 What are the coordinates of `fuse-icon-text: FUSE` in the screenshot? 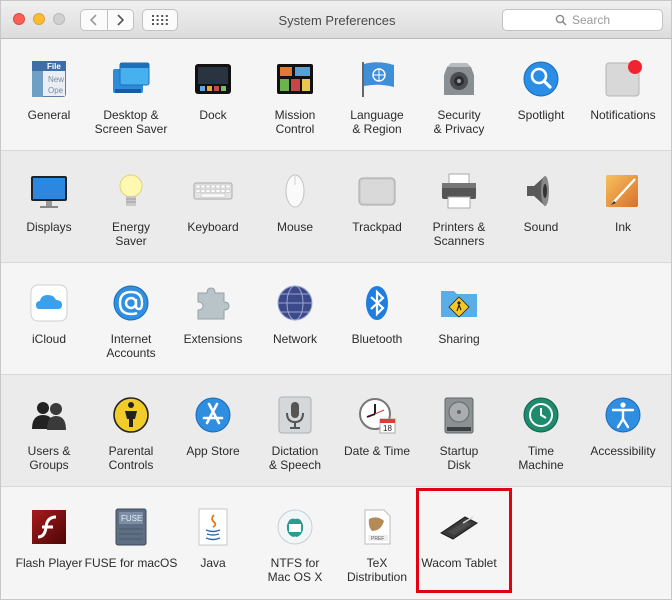 It's located at (131, 518).